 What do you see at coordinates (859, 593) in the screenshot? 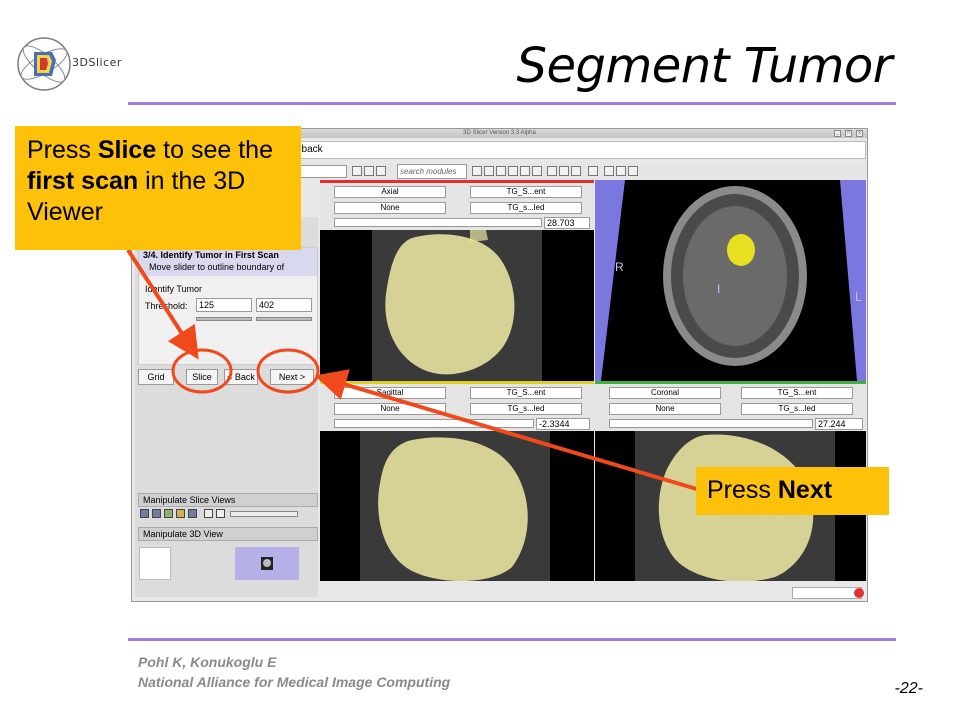
I see `stop-icon` at bounding box center [859, 593].